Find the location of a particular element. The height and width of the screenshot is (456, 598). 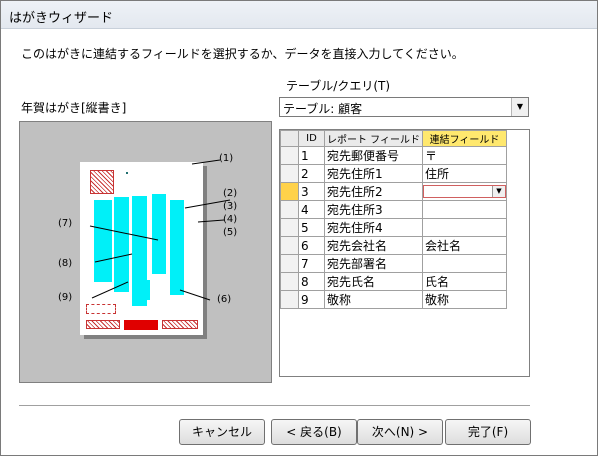

callout-9: (9) is located at coordinates (65, 297).